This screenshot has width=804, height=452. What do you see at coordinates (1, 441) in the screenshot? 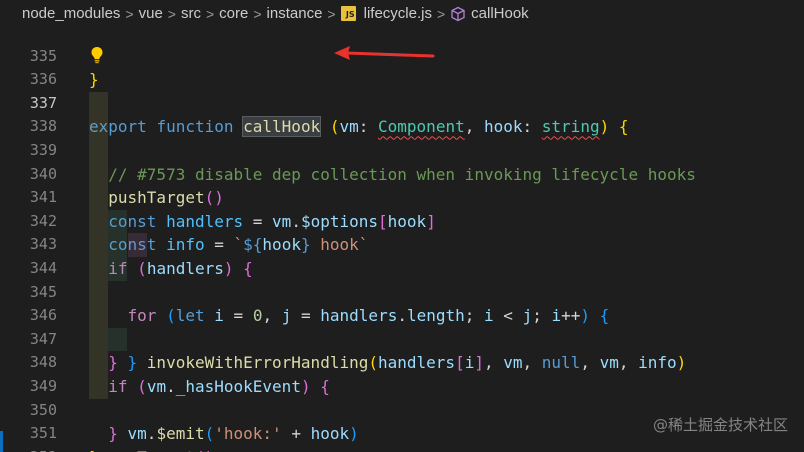
I see `scroll-marker` at bounding box center [1, 441].